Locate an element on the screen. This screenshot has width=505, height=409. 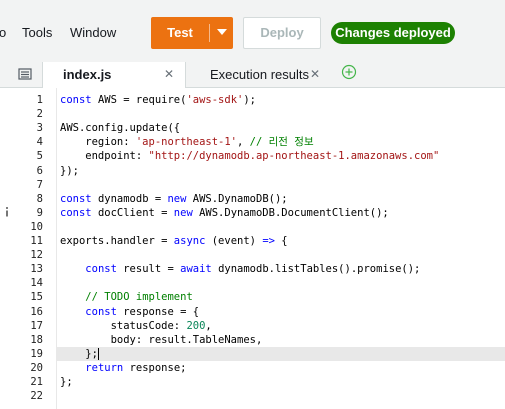
text-cursor is located at coordinates (98, 353).